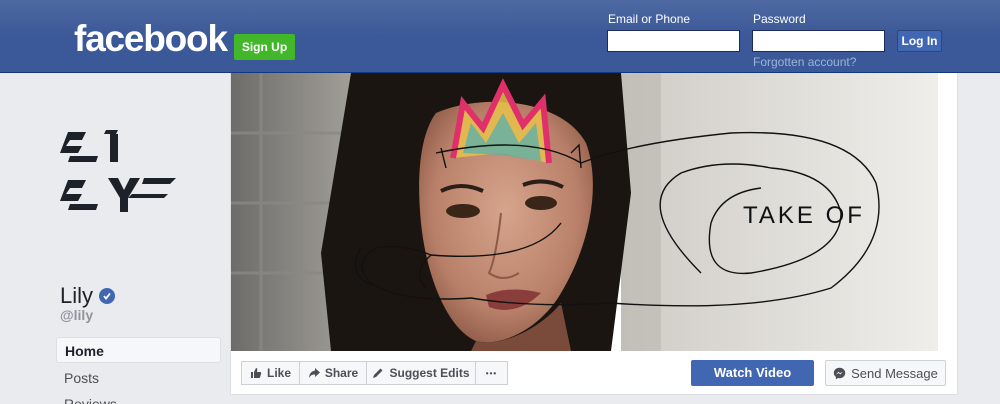 This screenshot has height=404, width=1000. What do you see at coordinates (278, 373) in the screenshot?
I see `like-label: Like` at bounding box center [278, 373].